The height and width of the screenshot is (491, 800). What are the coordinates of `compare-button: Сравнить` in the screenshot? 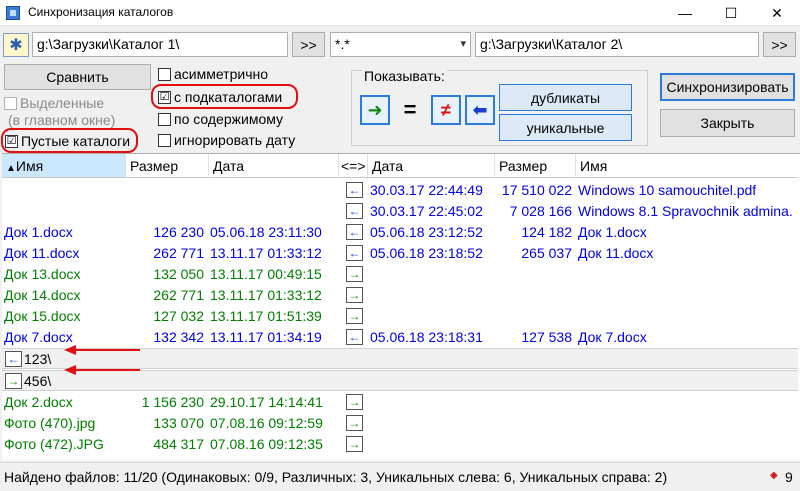 It's located at (77, 77).